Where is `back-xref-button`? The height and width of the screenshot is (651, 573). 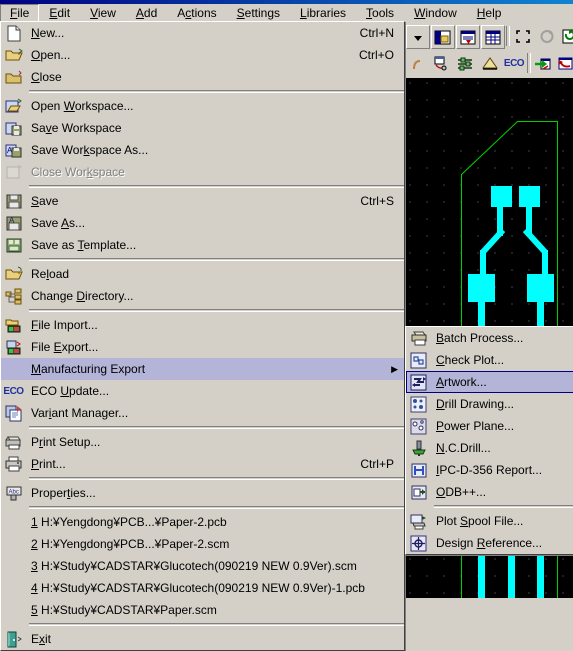
back-xref-button is located at coordinates (564, 63).